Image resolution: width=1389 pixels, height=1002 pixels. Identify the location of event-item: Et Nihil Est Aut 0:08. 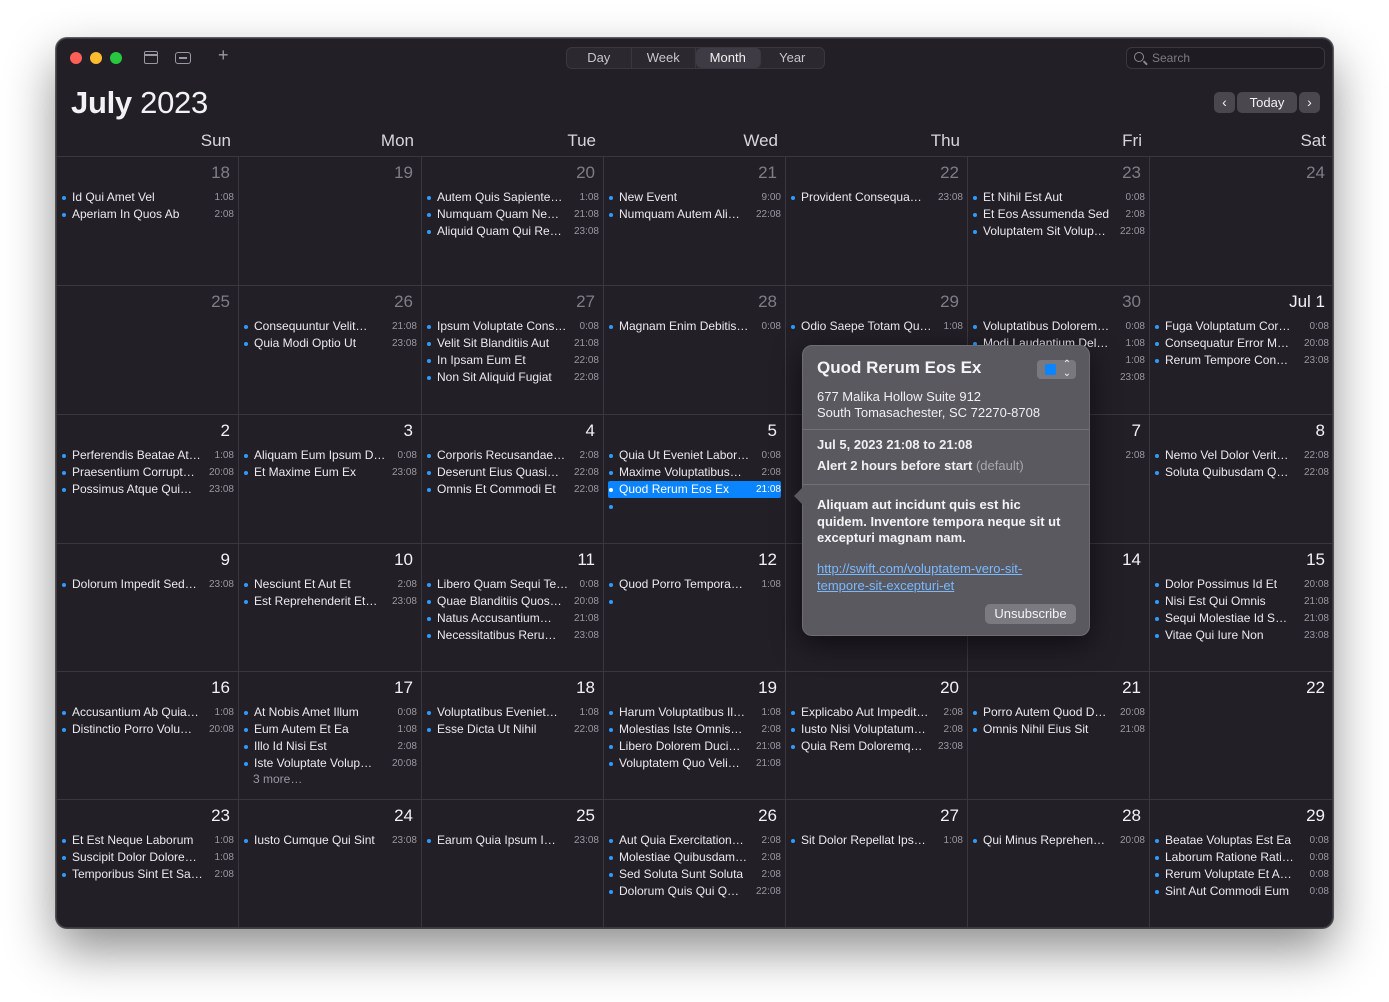
(1058, 197).